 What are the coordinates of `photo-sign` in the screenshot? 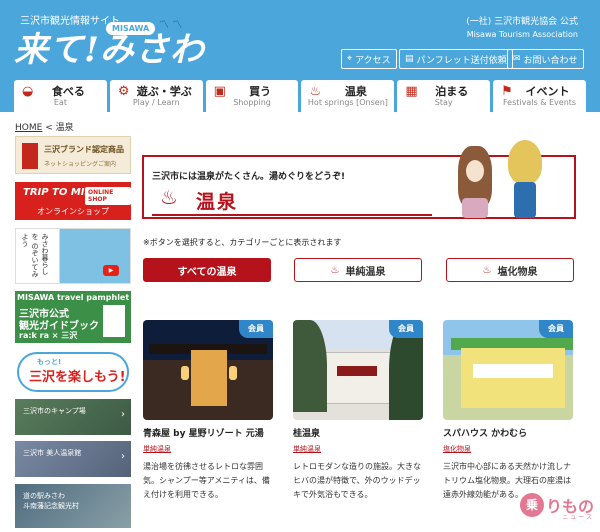 It's located at (357, 371).